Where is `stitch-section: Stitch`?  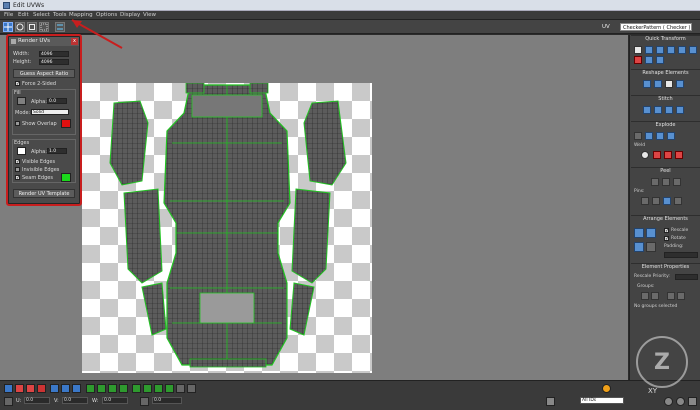 stitch-section: Stitch is located at coordinates (665, 107).